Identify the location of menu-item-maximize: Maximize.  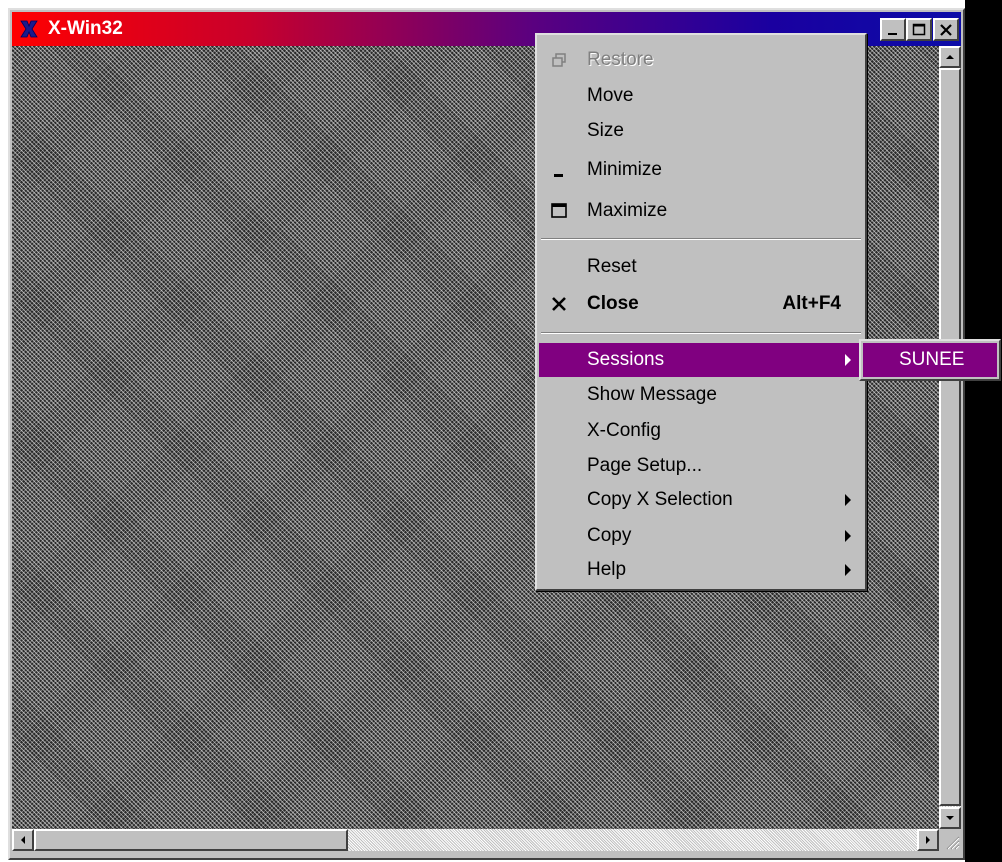
(701, 211).